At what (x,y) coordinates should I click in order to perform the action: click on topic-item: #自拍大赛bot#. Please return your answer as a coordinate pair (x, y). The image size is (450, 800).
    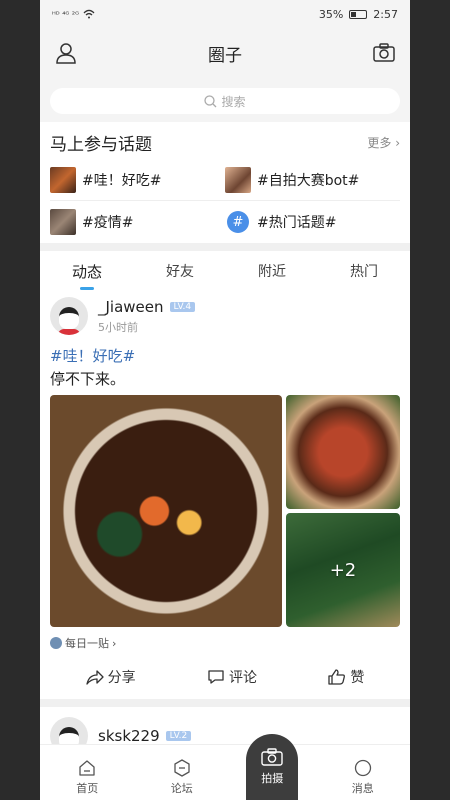
    Looking at the image, I should click on (312, 180).